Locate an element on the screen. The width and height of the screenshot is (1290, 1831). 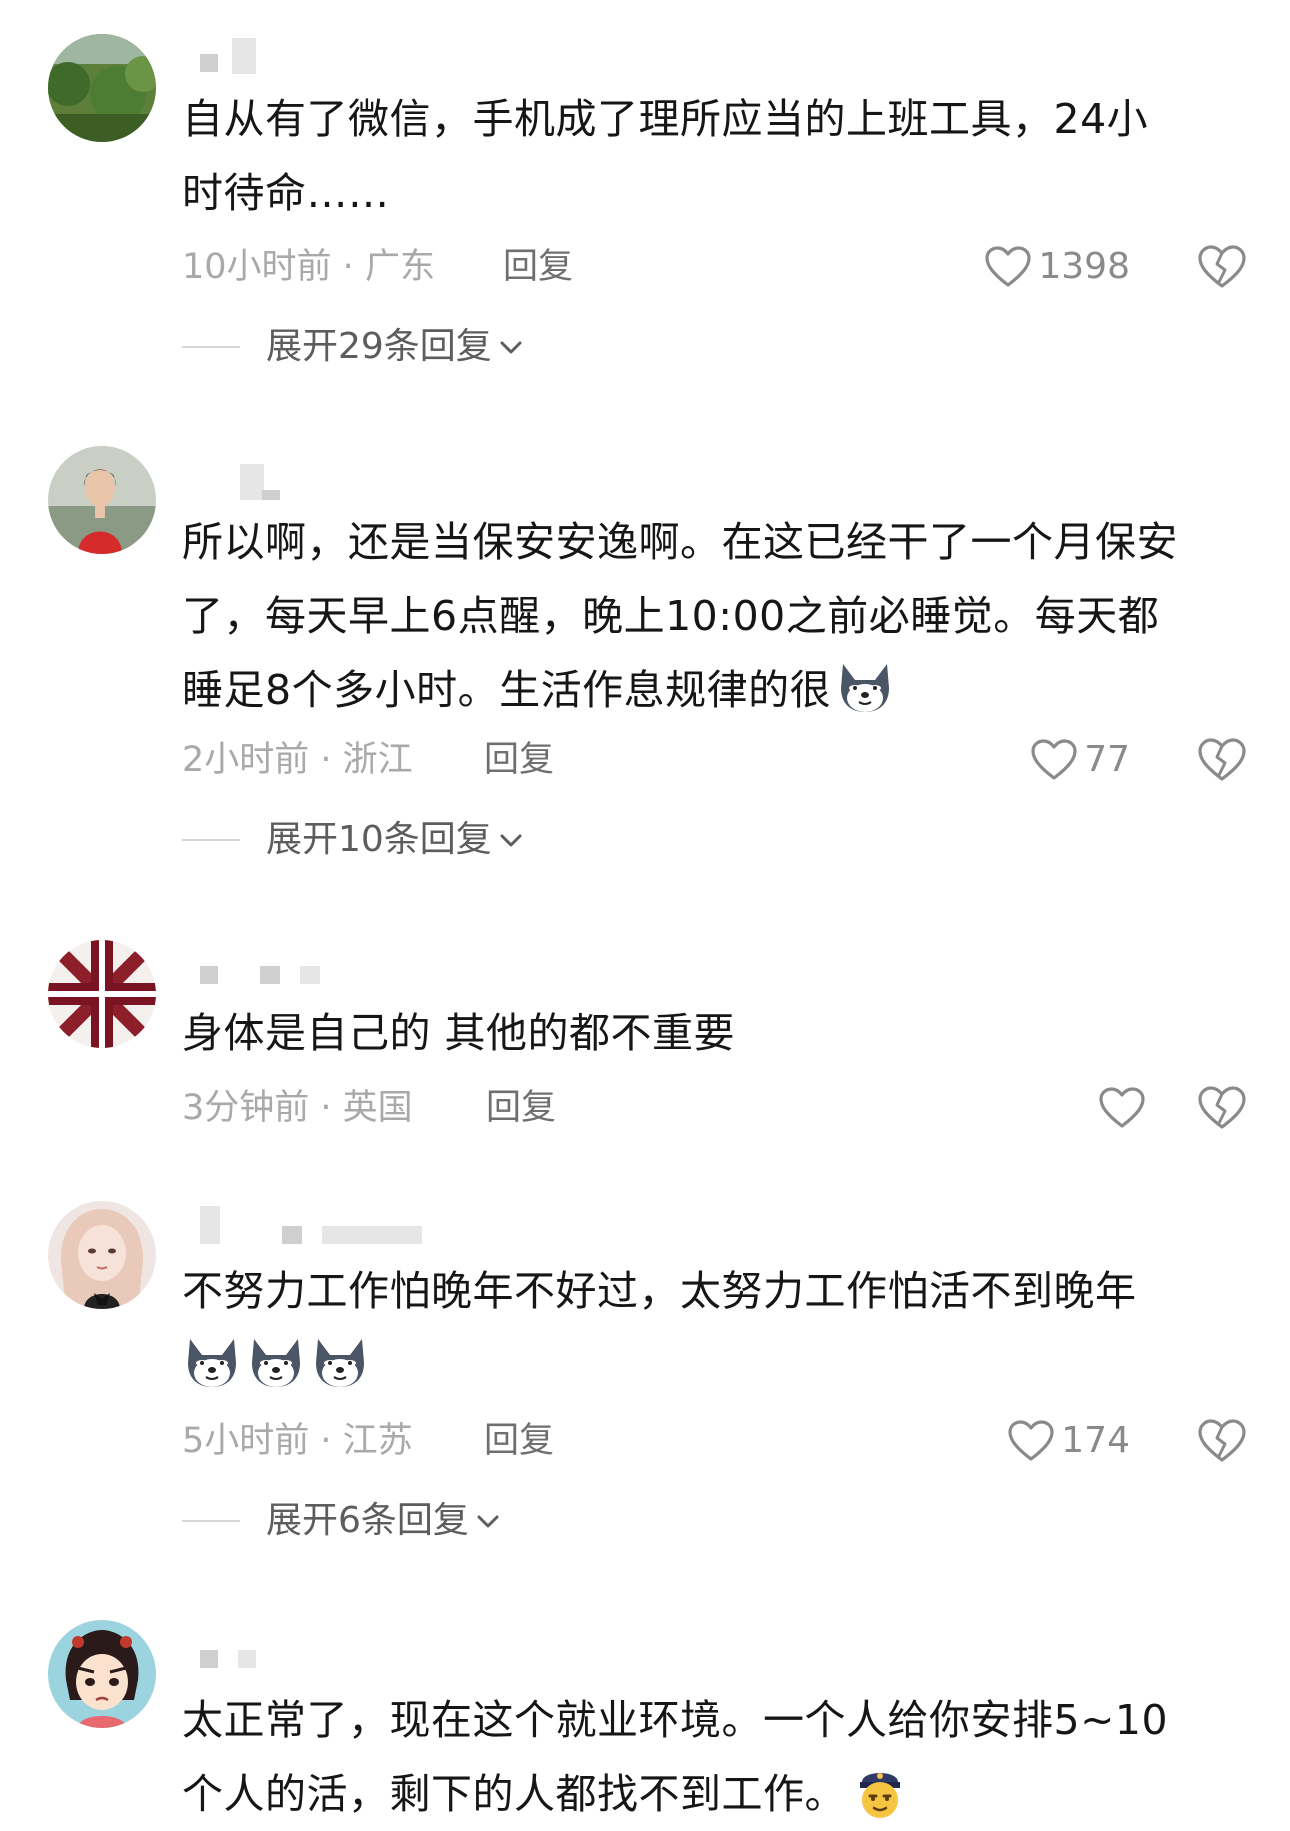
timestamp: 2小时前 is located at coordinates (246, 760).